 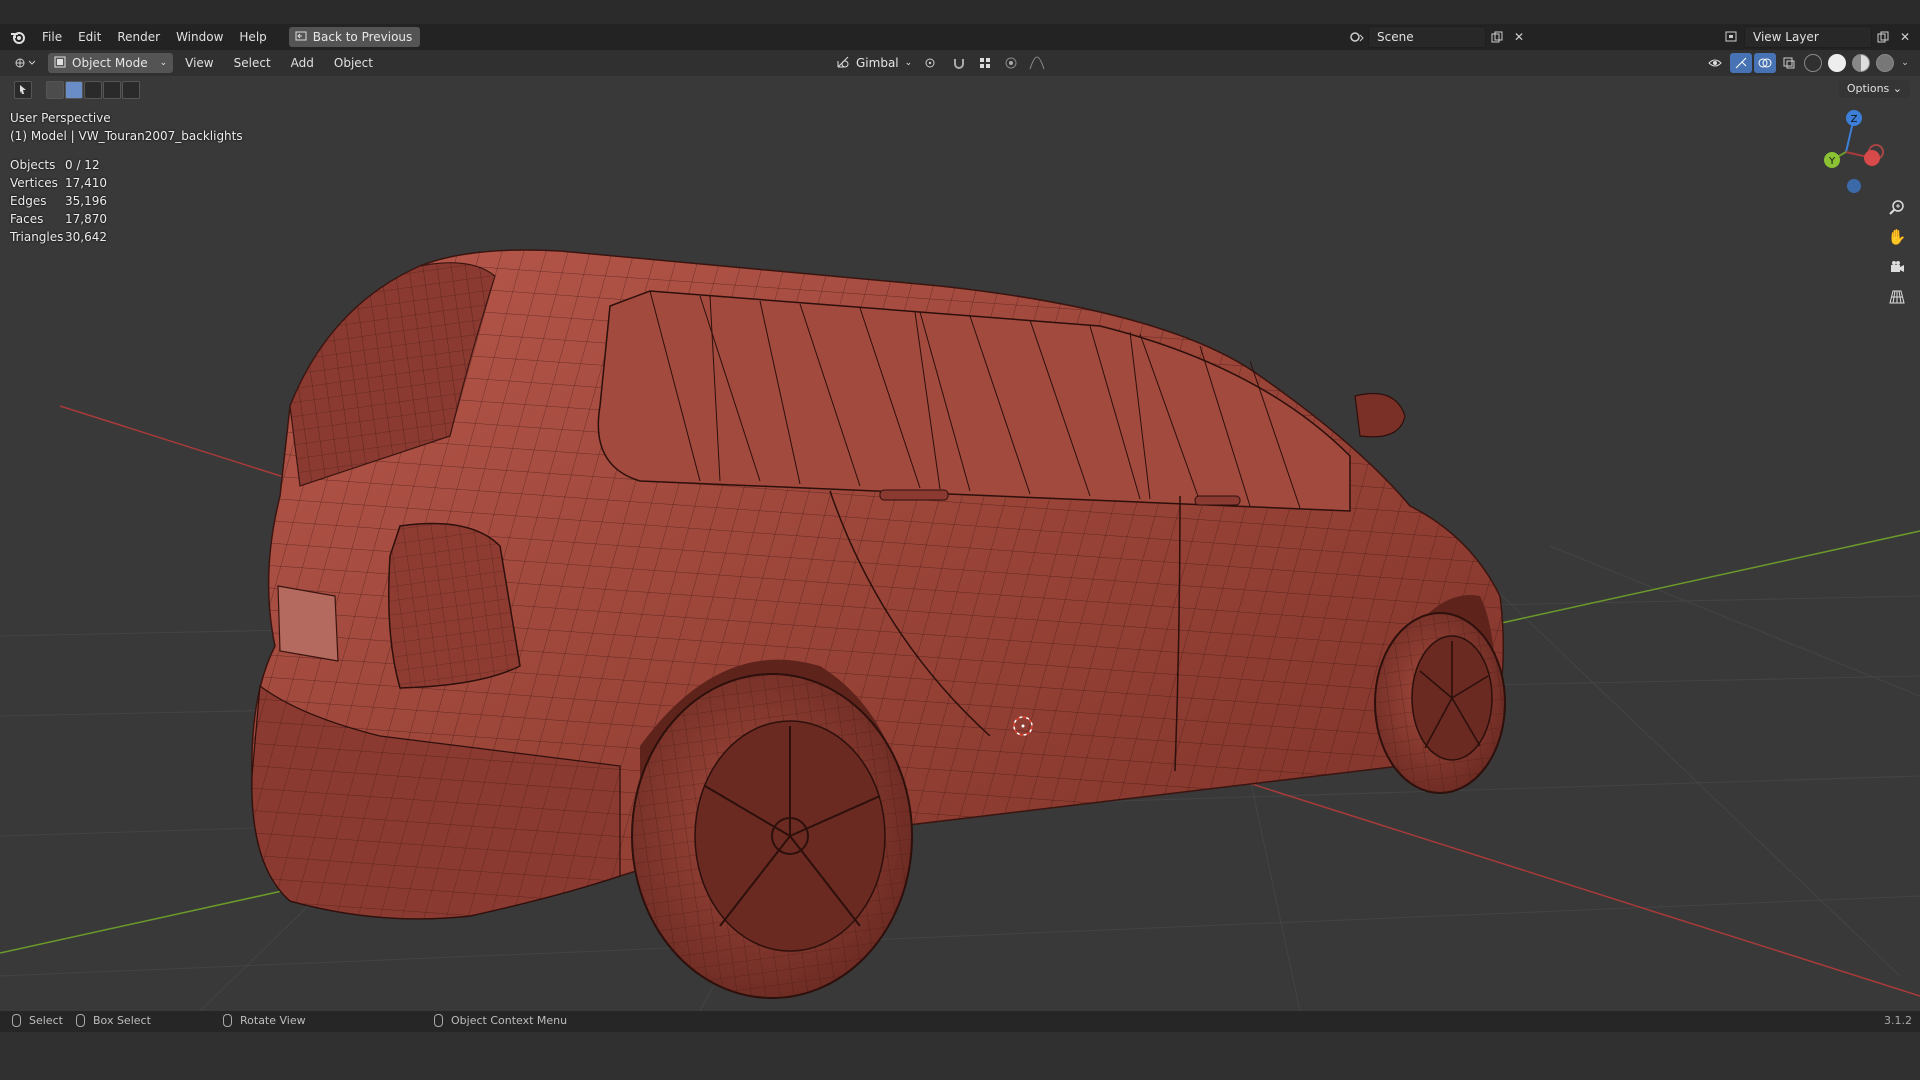 I want to click on side-mirror, so click(x=1380, y=415).